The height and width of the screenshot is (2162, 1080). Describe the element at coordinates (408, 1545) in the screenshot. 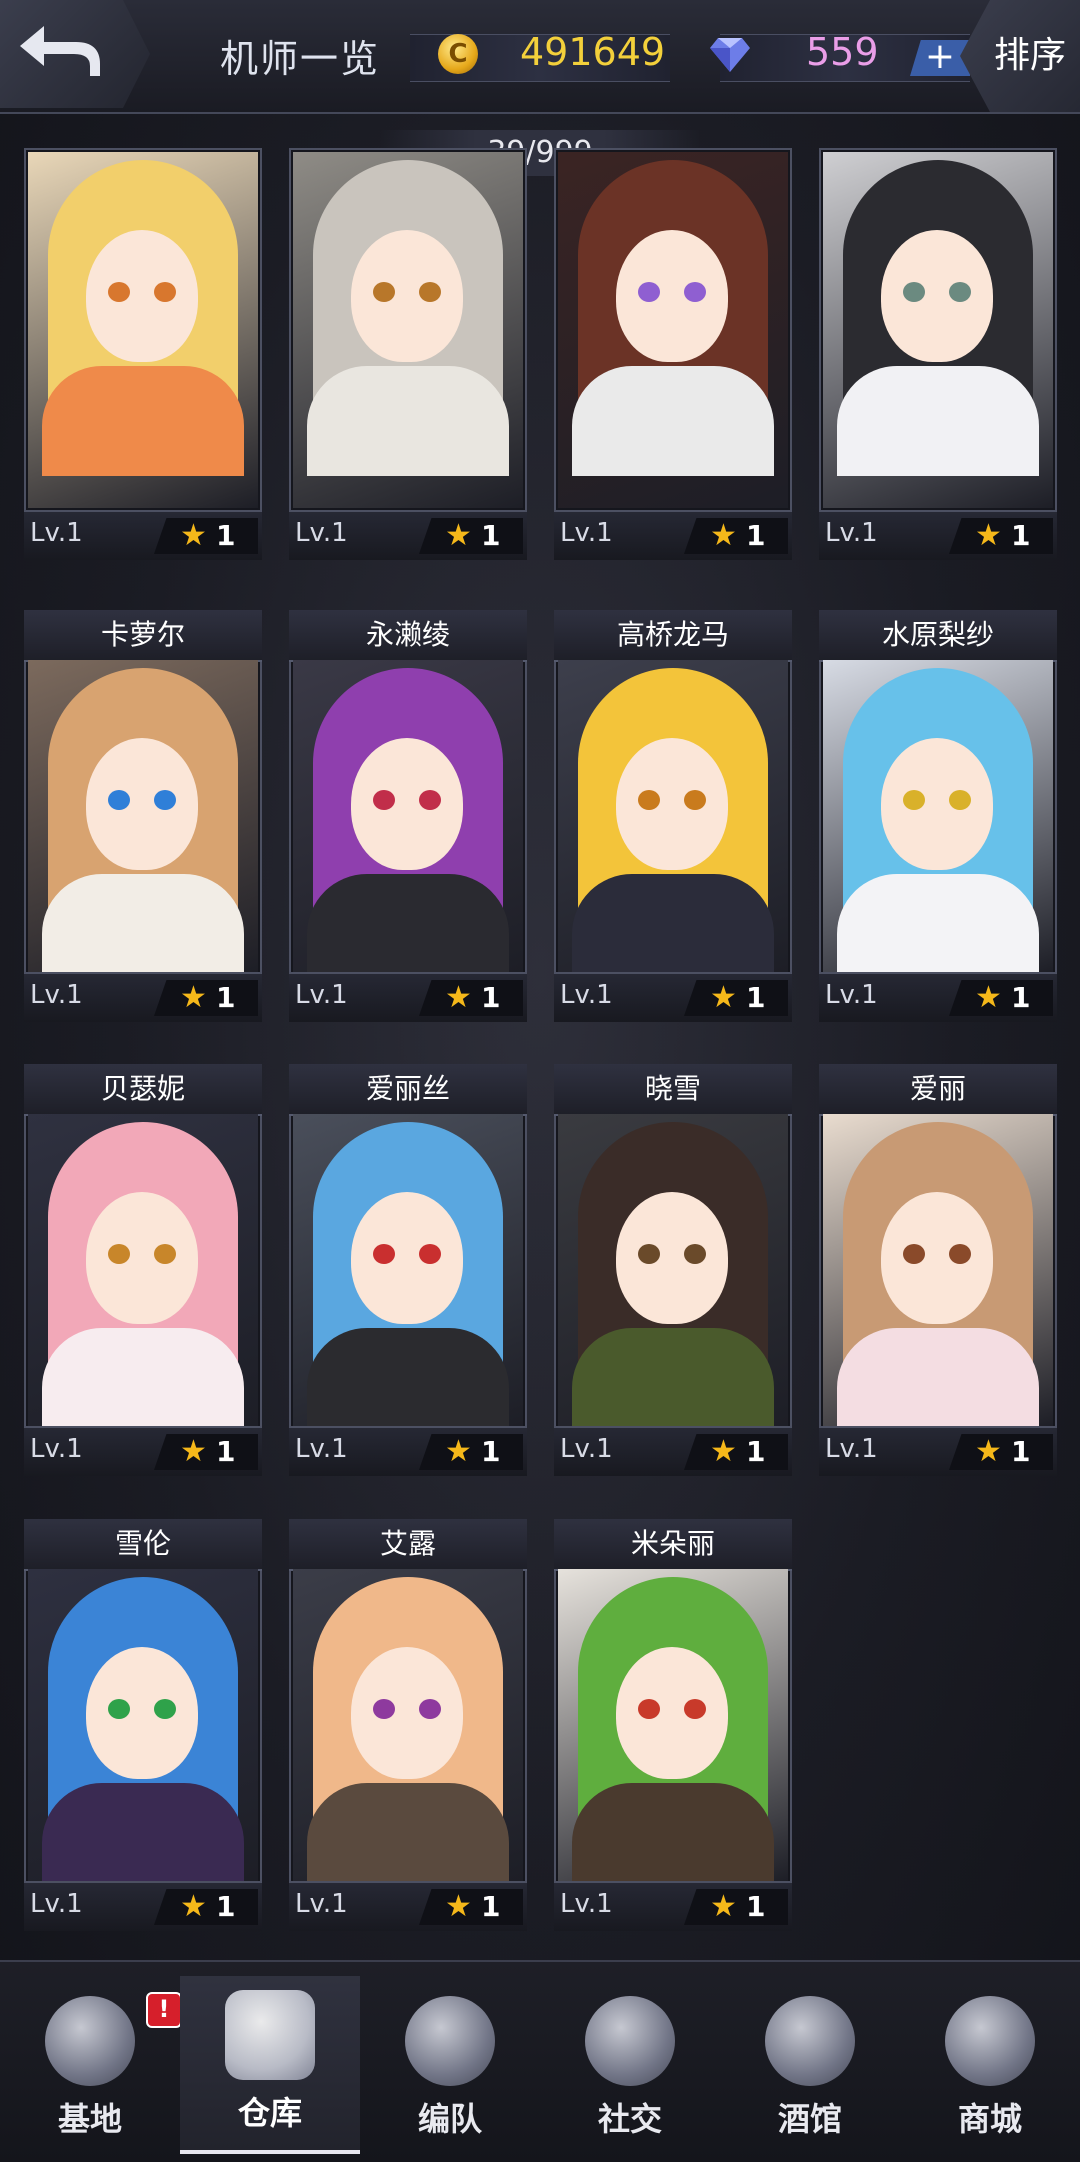

I see `pilot-name: 艾露` at that location.